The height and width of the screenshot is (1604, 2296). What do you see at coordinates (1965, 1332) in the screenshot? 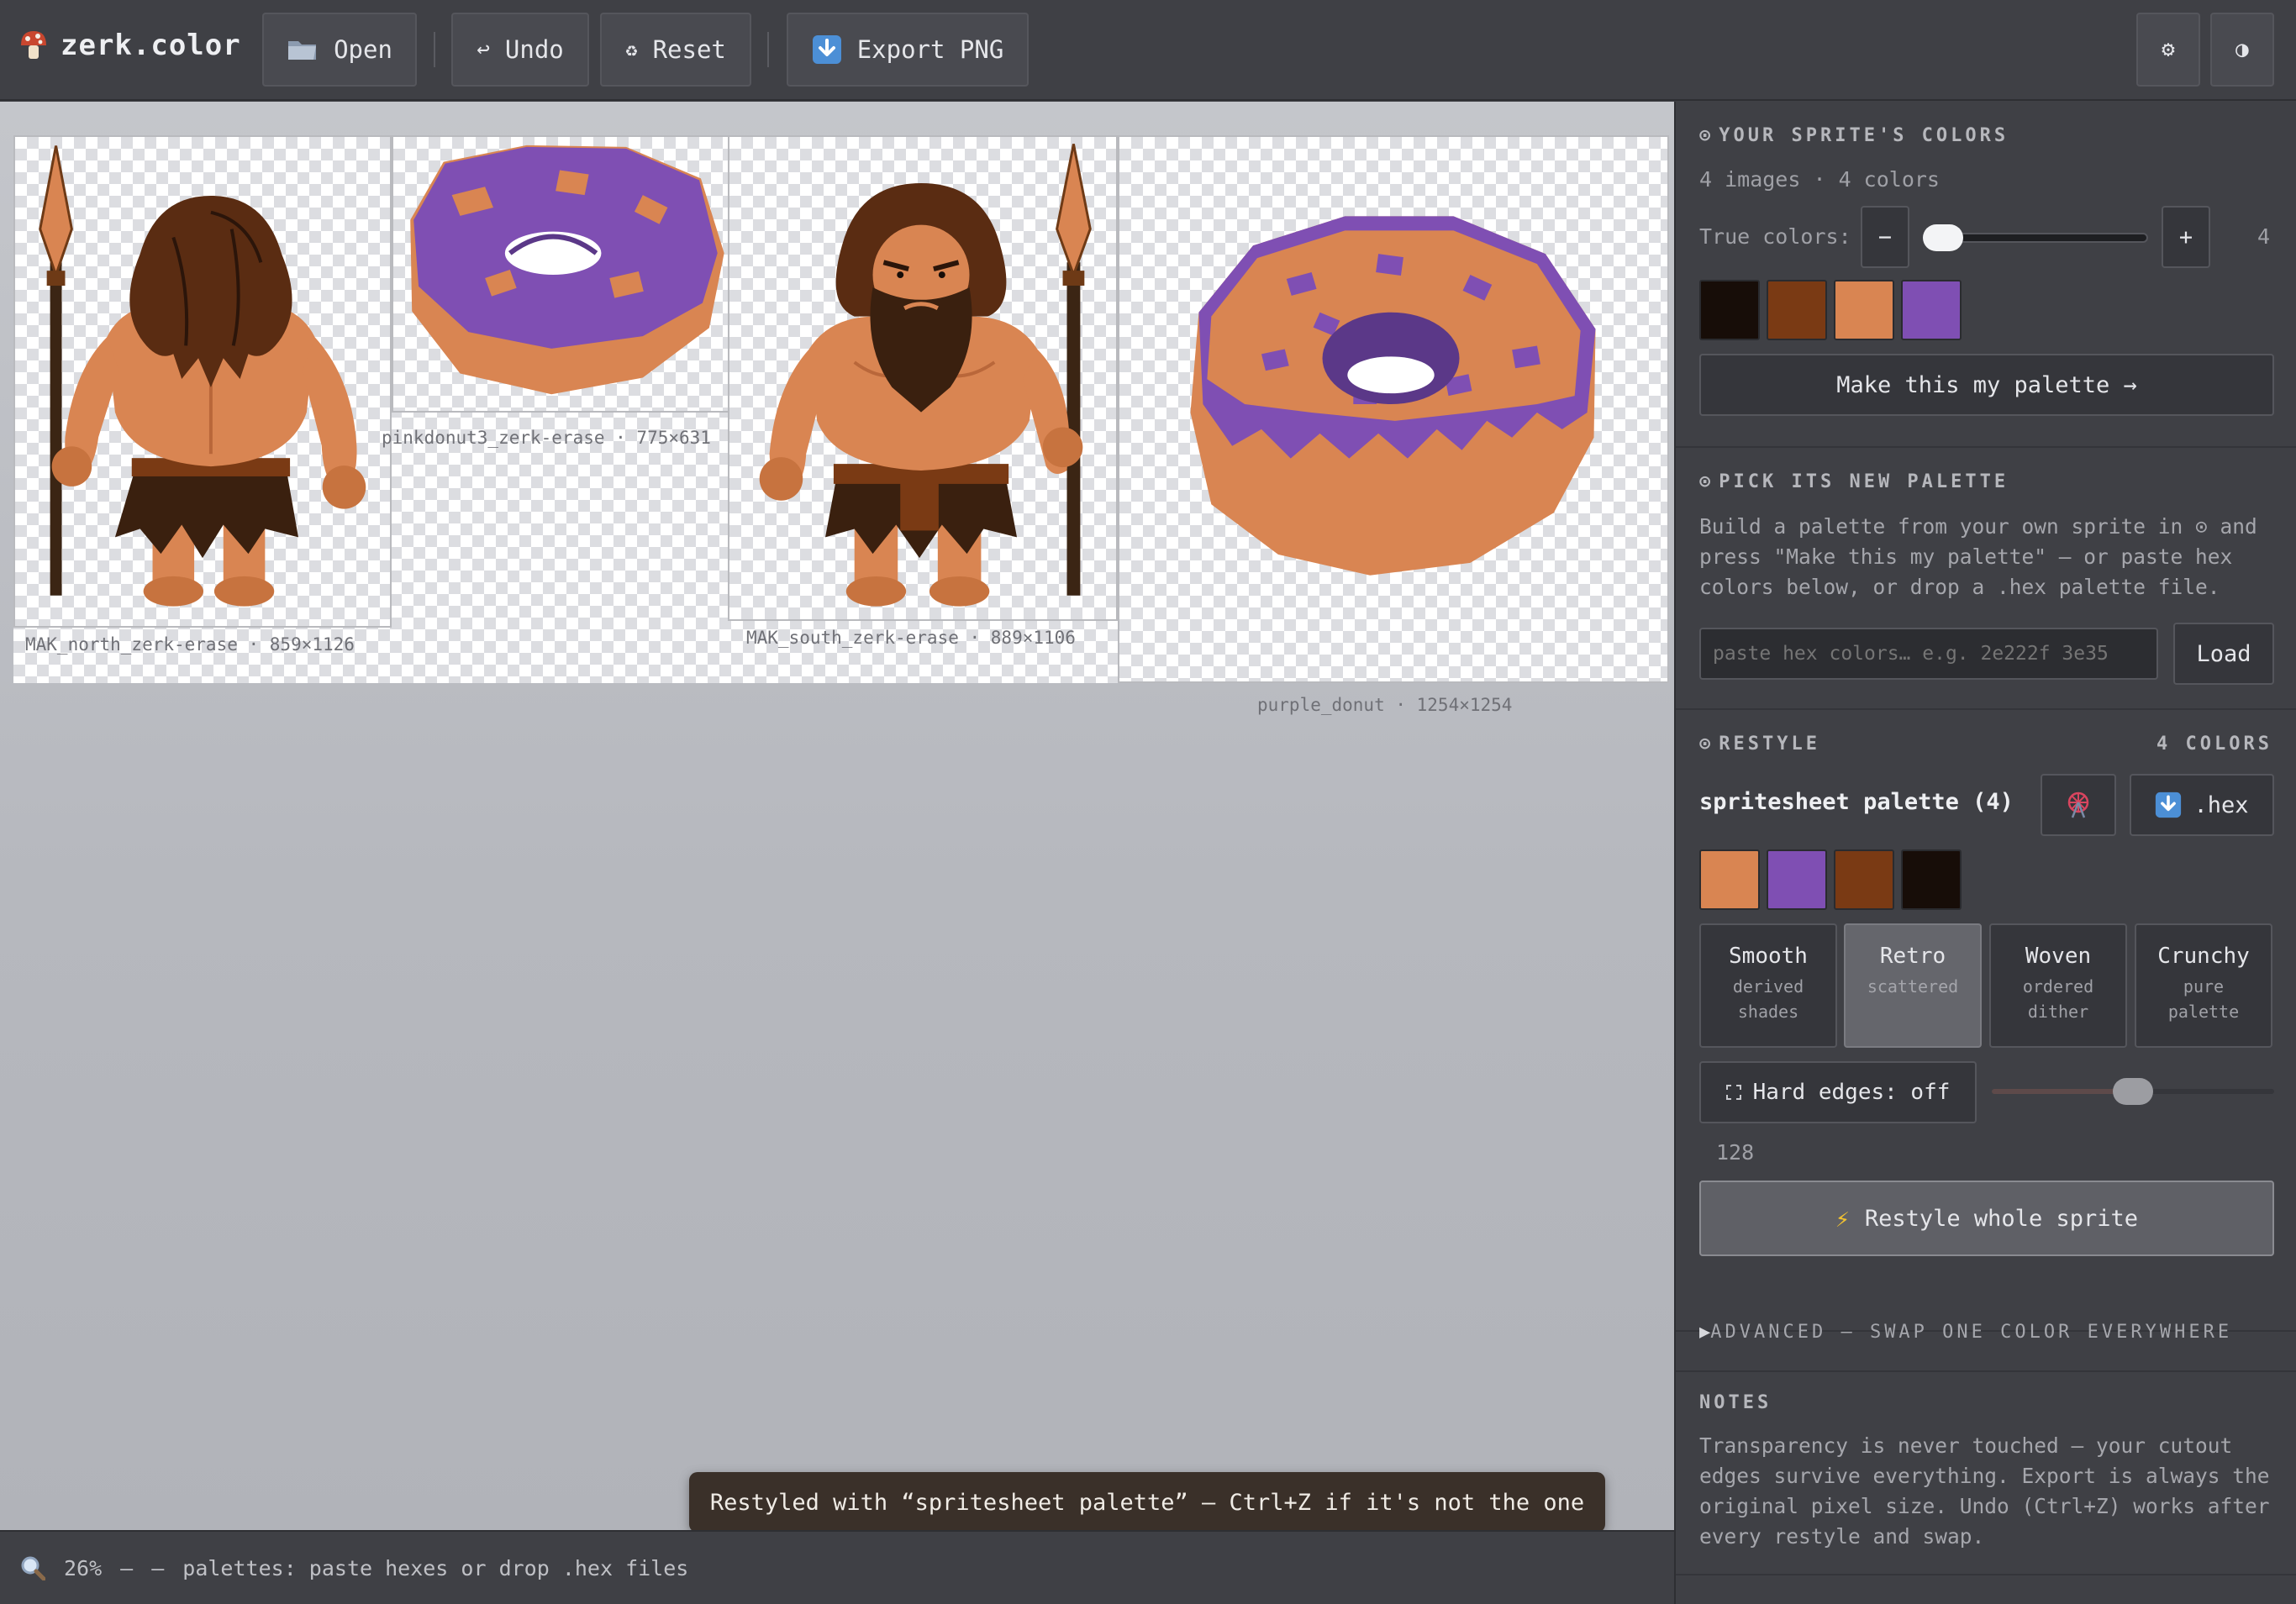
I see `advanced-toggle: ▶ADVANCED — SWAP ONE COLOR EVERYWHERE` at bounding box center [1965, 1332].